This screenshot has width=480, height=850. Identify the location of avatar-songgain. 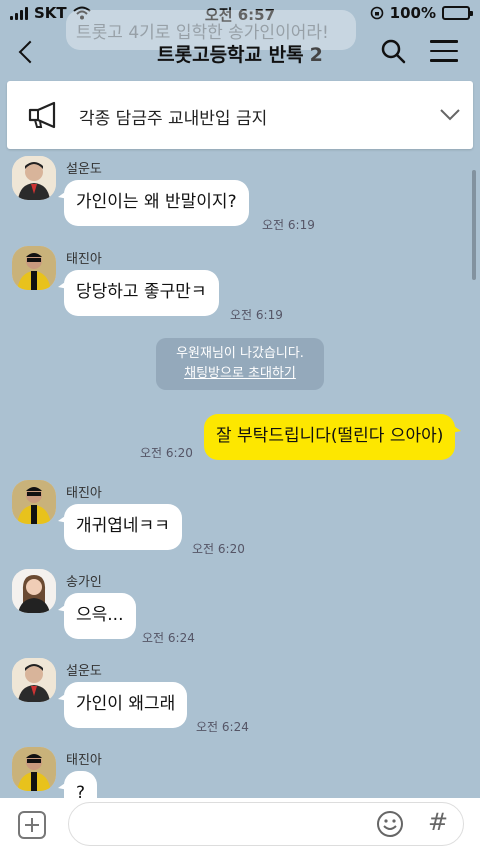
(34, 591).